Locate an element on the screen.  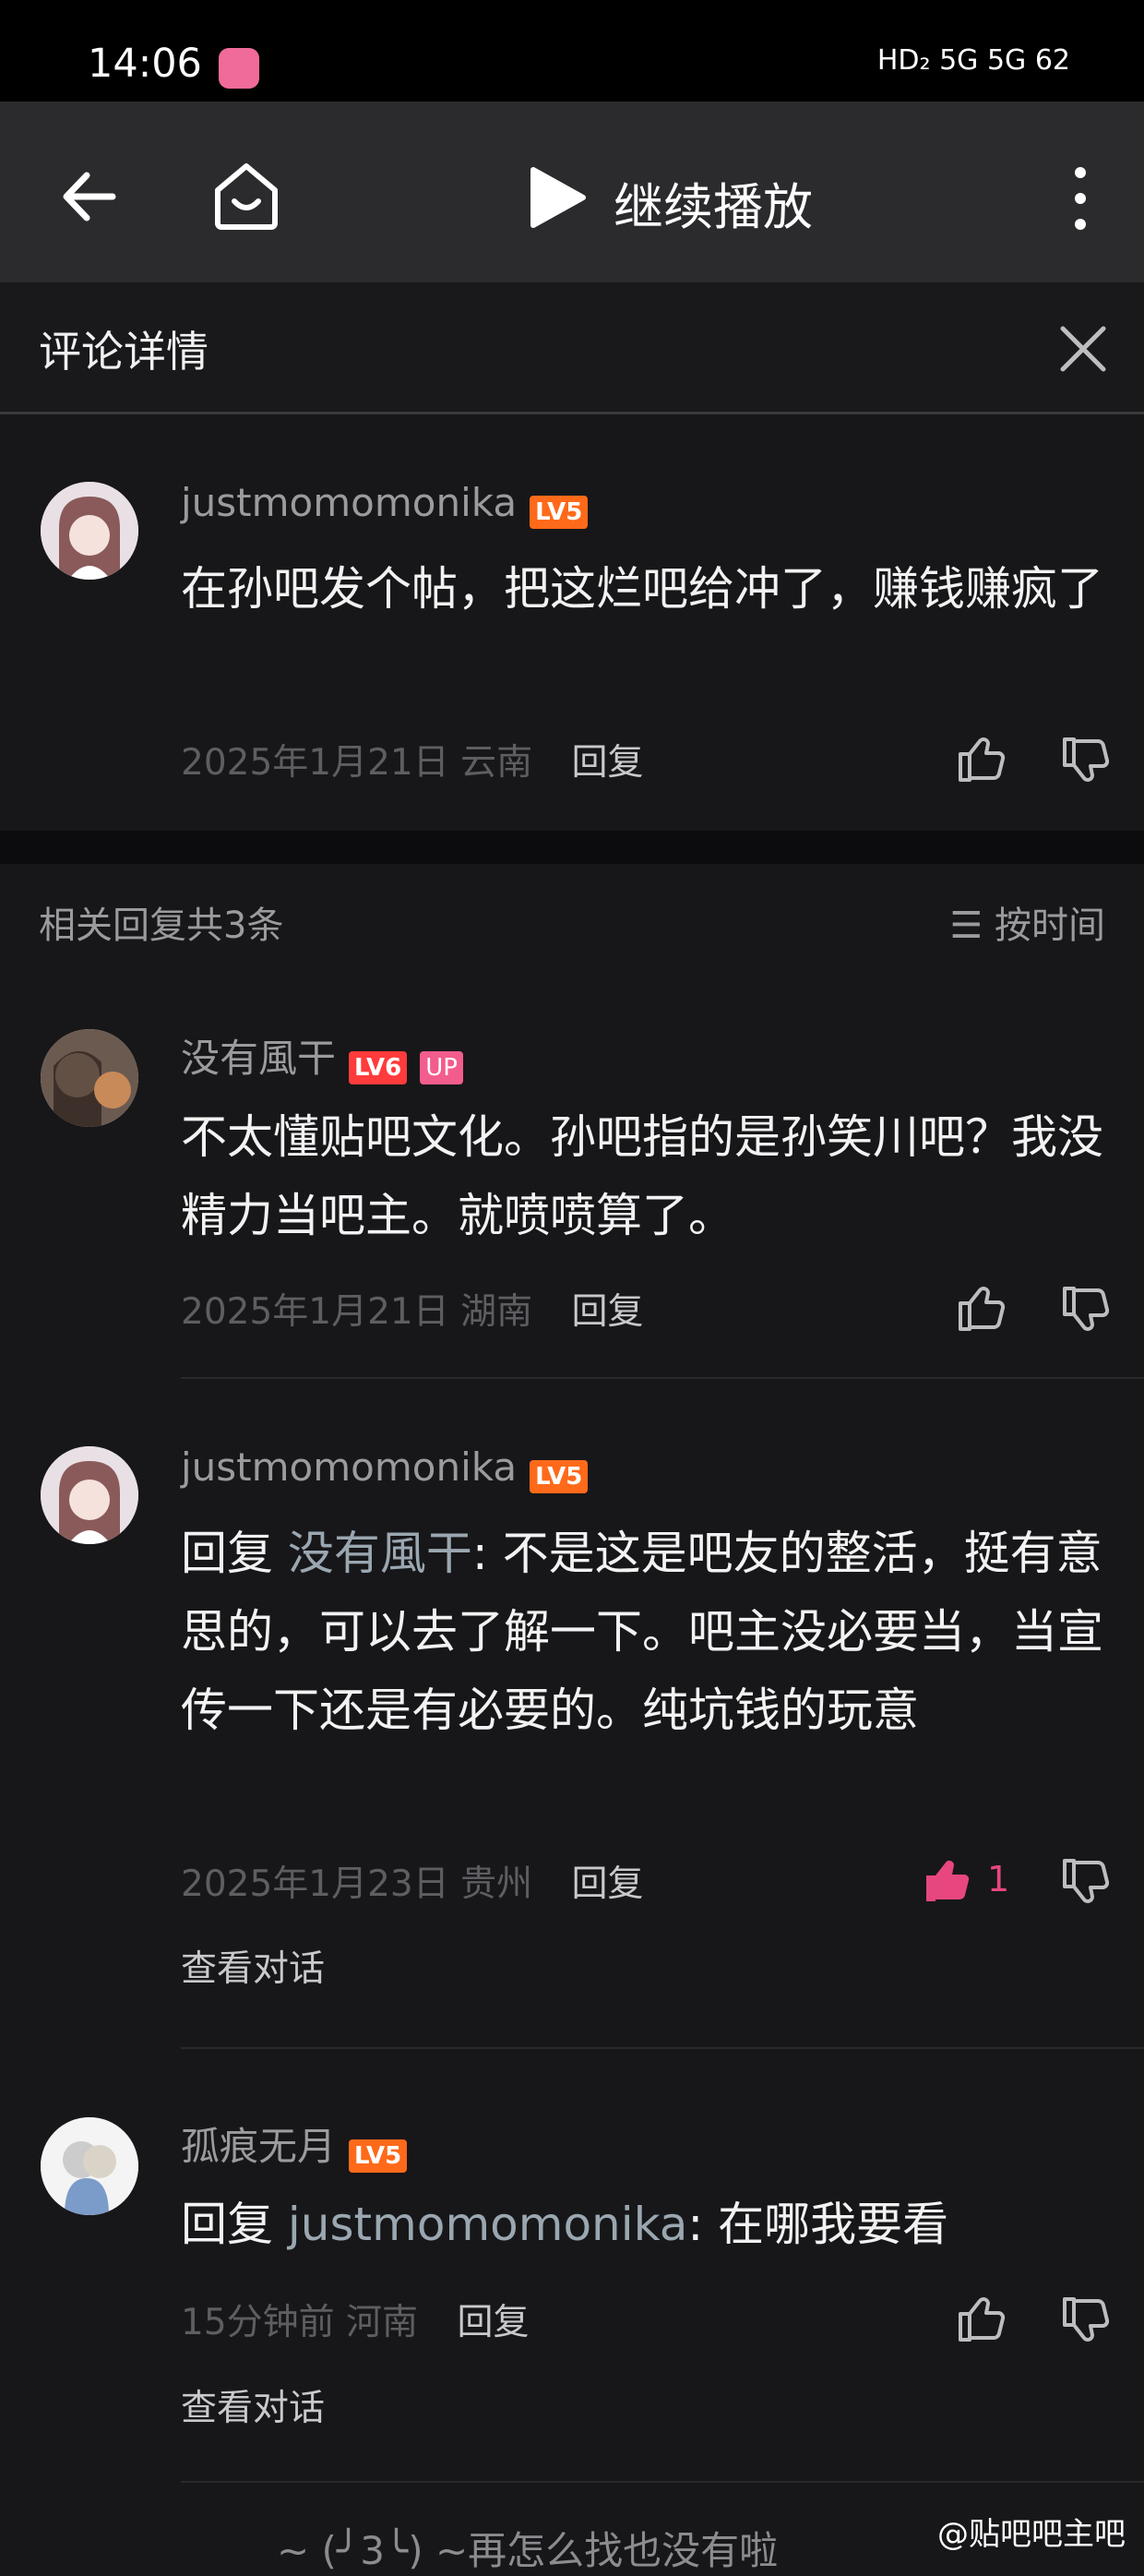
reply-body: : 在哪我要看 is located at coordinates (818, 2224).